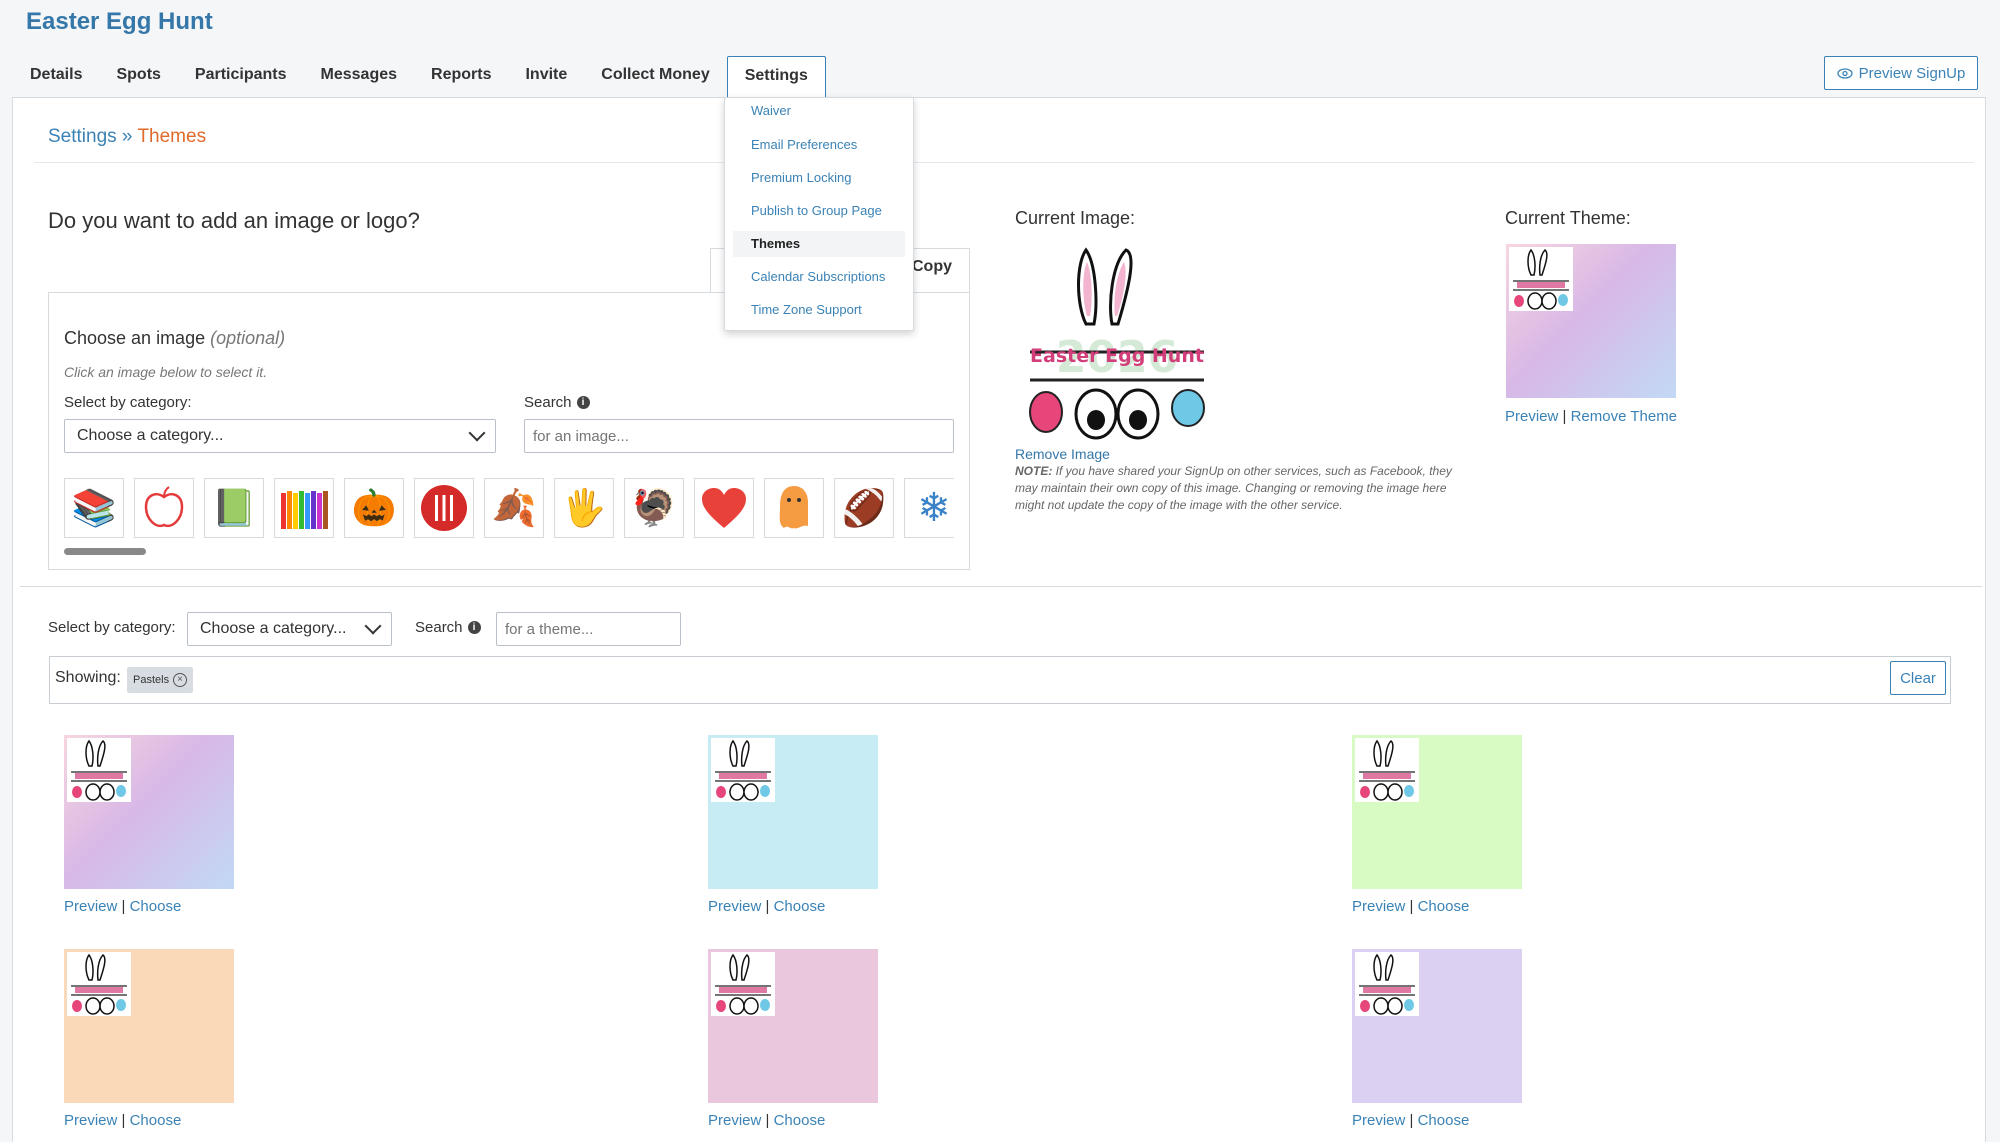 Image resolution: width=2000 pixels, height=1142 pixels. I want to click on theme-search-label: Search i, so click(448, 627).